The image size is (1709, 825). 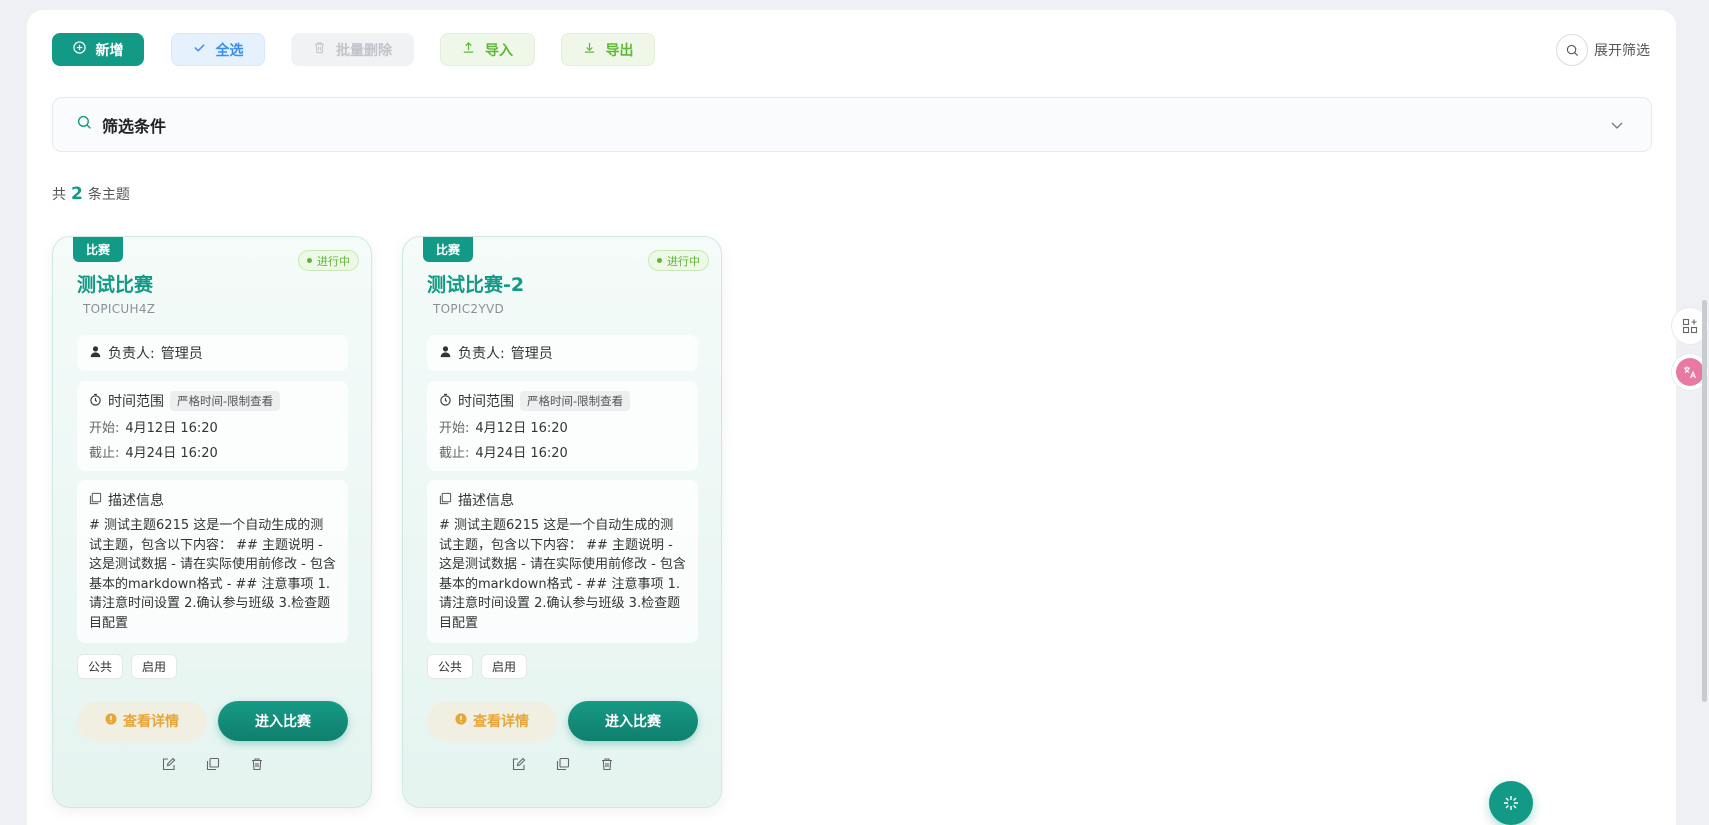 I want to click on filter-bar: 筛选条件, so click(x=852, y=124).